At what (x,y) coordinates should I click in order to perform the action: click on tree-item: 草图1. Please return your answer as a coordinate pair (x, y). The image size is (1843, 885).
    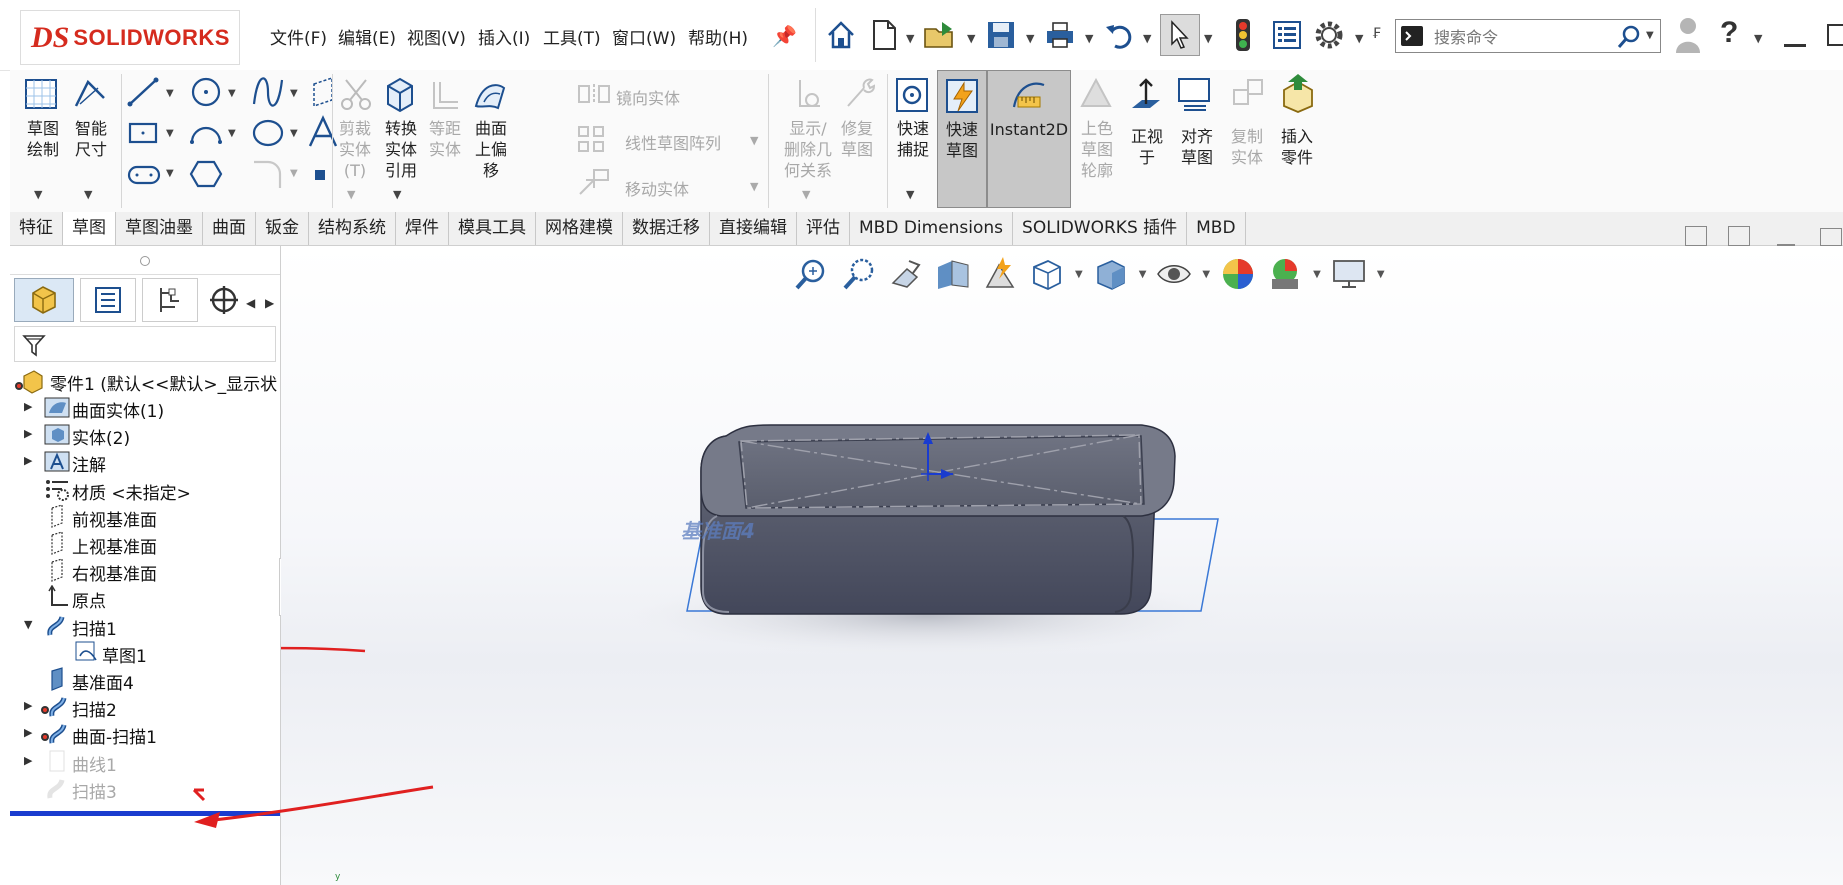
    Looking at the image, I should click on (145, 652).